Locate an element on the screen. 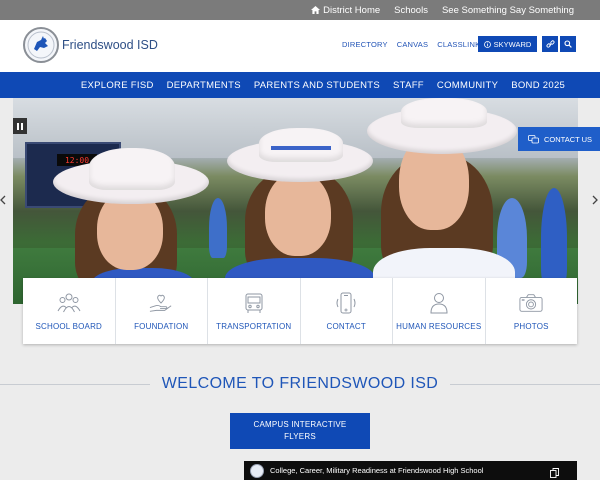 The width and height of the screenshot is (600, 480). quick-link-contact: CONTACT is located at coordinates (347, 311).